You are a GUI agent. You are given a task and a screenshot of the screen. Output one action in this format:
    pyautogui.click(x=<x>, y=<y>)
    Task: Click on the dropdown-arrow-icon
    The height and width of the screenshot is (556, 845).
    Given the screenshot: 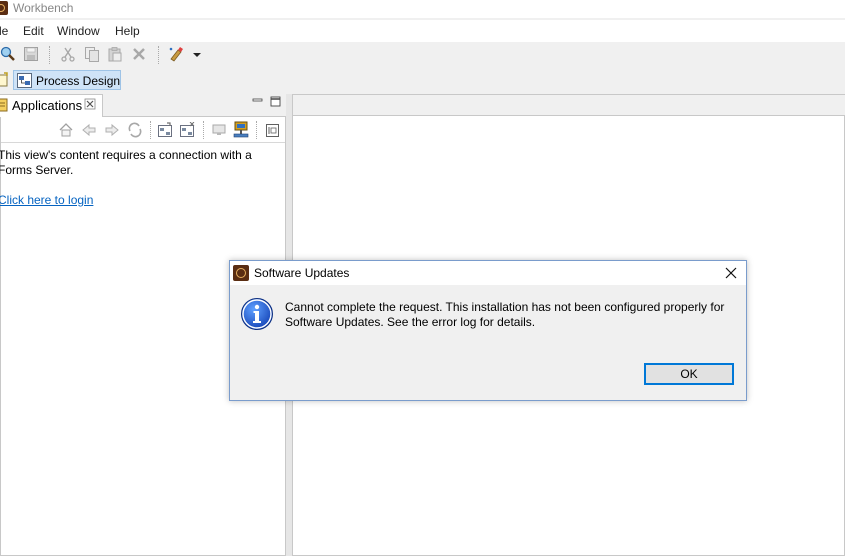 What is the action you would take?
    pyautogui.click(x=197, y=54)
    